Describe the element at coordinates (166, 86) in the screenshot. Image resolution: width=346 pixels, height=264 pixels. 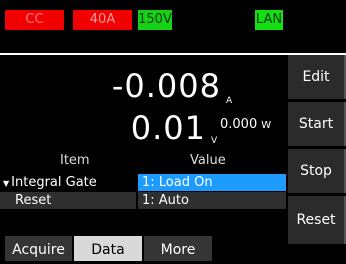
I see `current-readout: -0.008` at that location.